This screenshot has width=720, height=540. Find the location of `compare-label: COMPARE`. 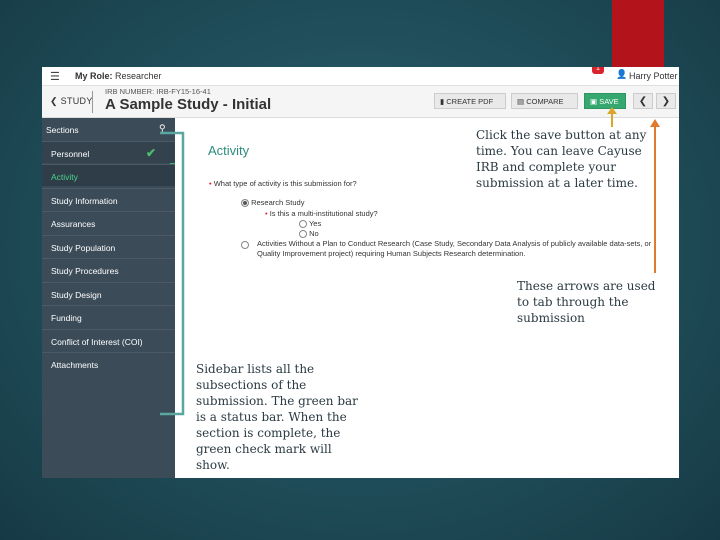

compare-label: COMPARE is located at coordinates (545, 101).